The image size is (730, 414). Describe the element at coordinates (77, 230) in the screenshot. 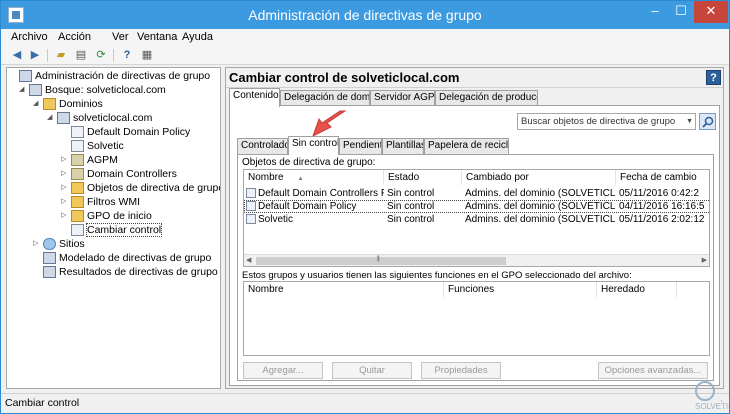

I see `change-control-icon` at that location.